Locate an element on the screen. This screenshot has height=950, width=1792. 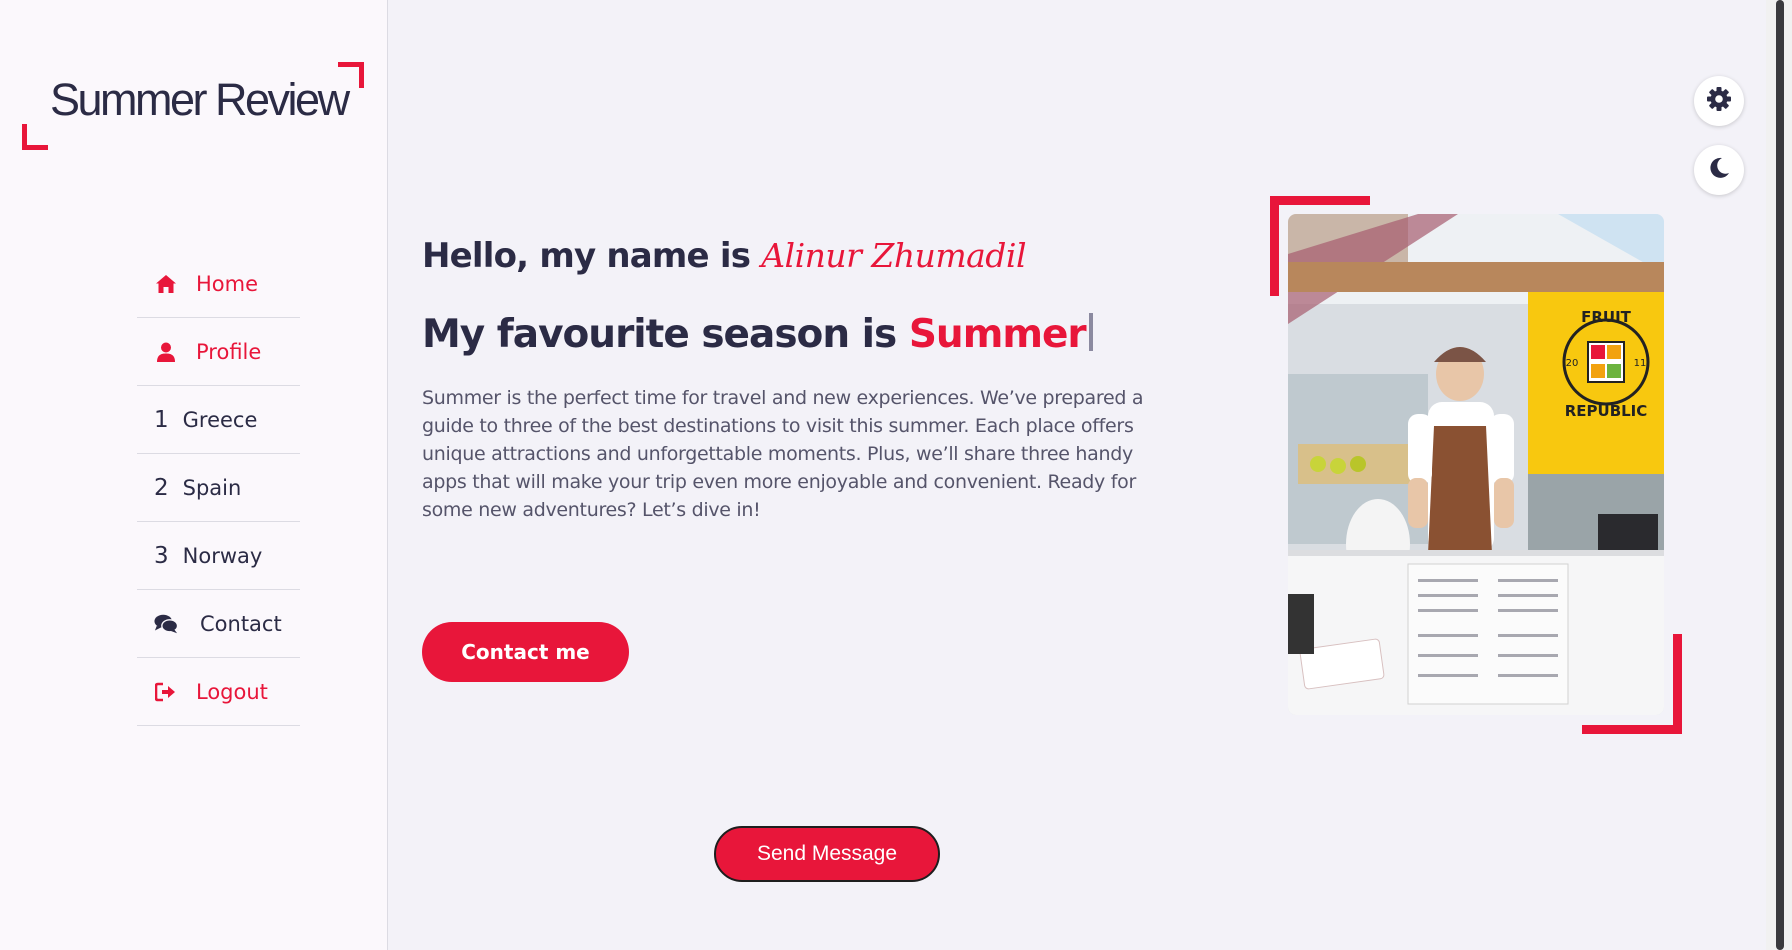
logo-text: Summer Review is located at coordinates (200, 99).